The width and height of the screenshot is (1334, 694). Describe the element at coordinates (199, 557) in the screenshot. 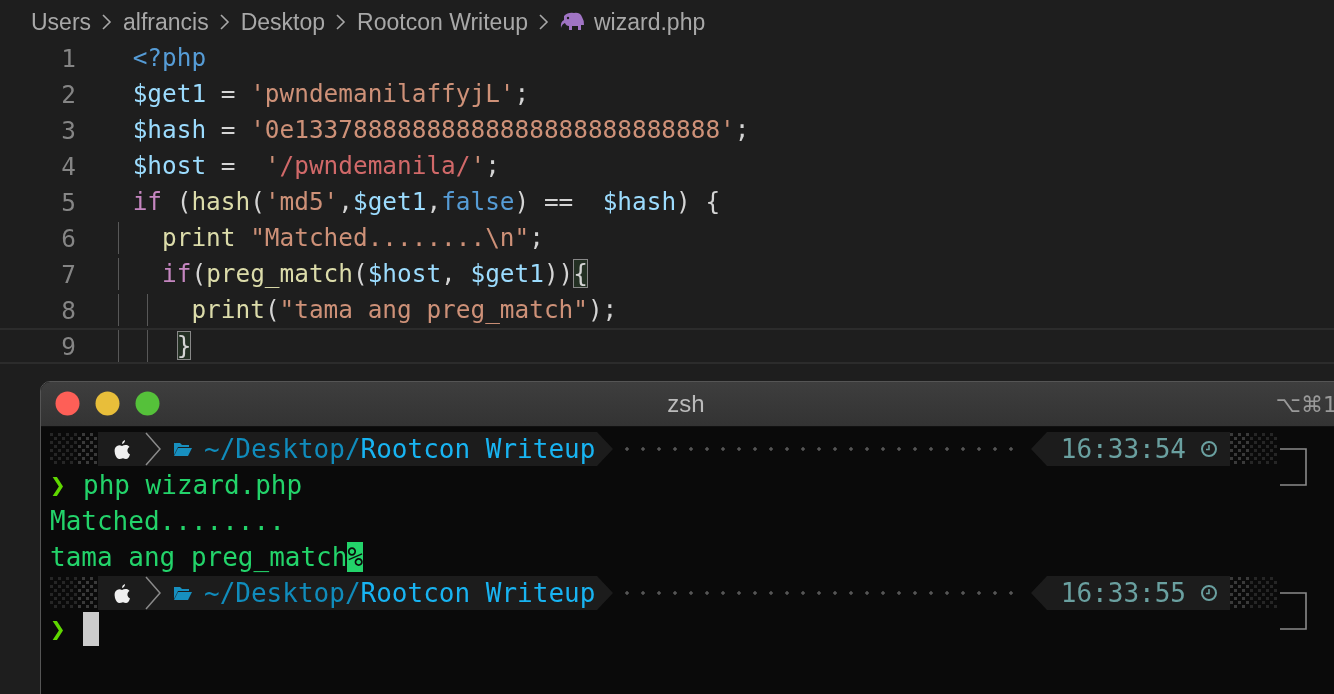

I see `output-text: tama ang preg_match` at that location.